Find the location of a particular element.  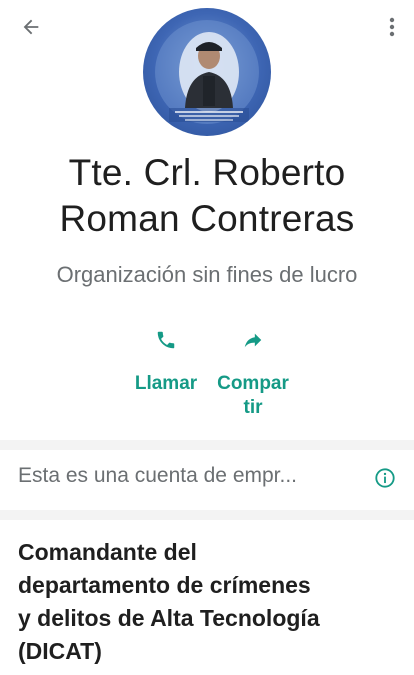

business-category: Organización sin fines de lucro is located at coordinates (207, 274).